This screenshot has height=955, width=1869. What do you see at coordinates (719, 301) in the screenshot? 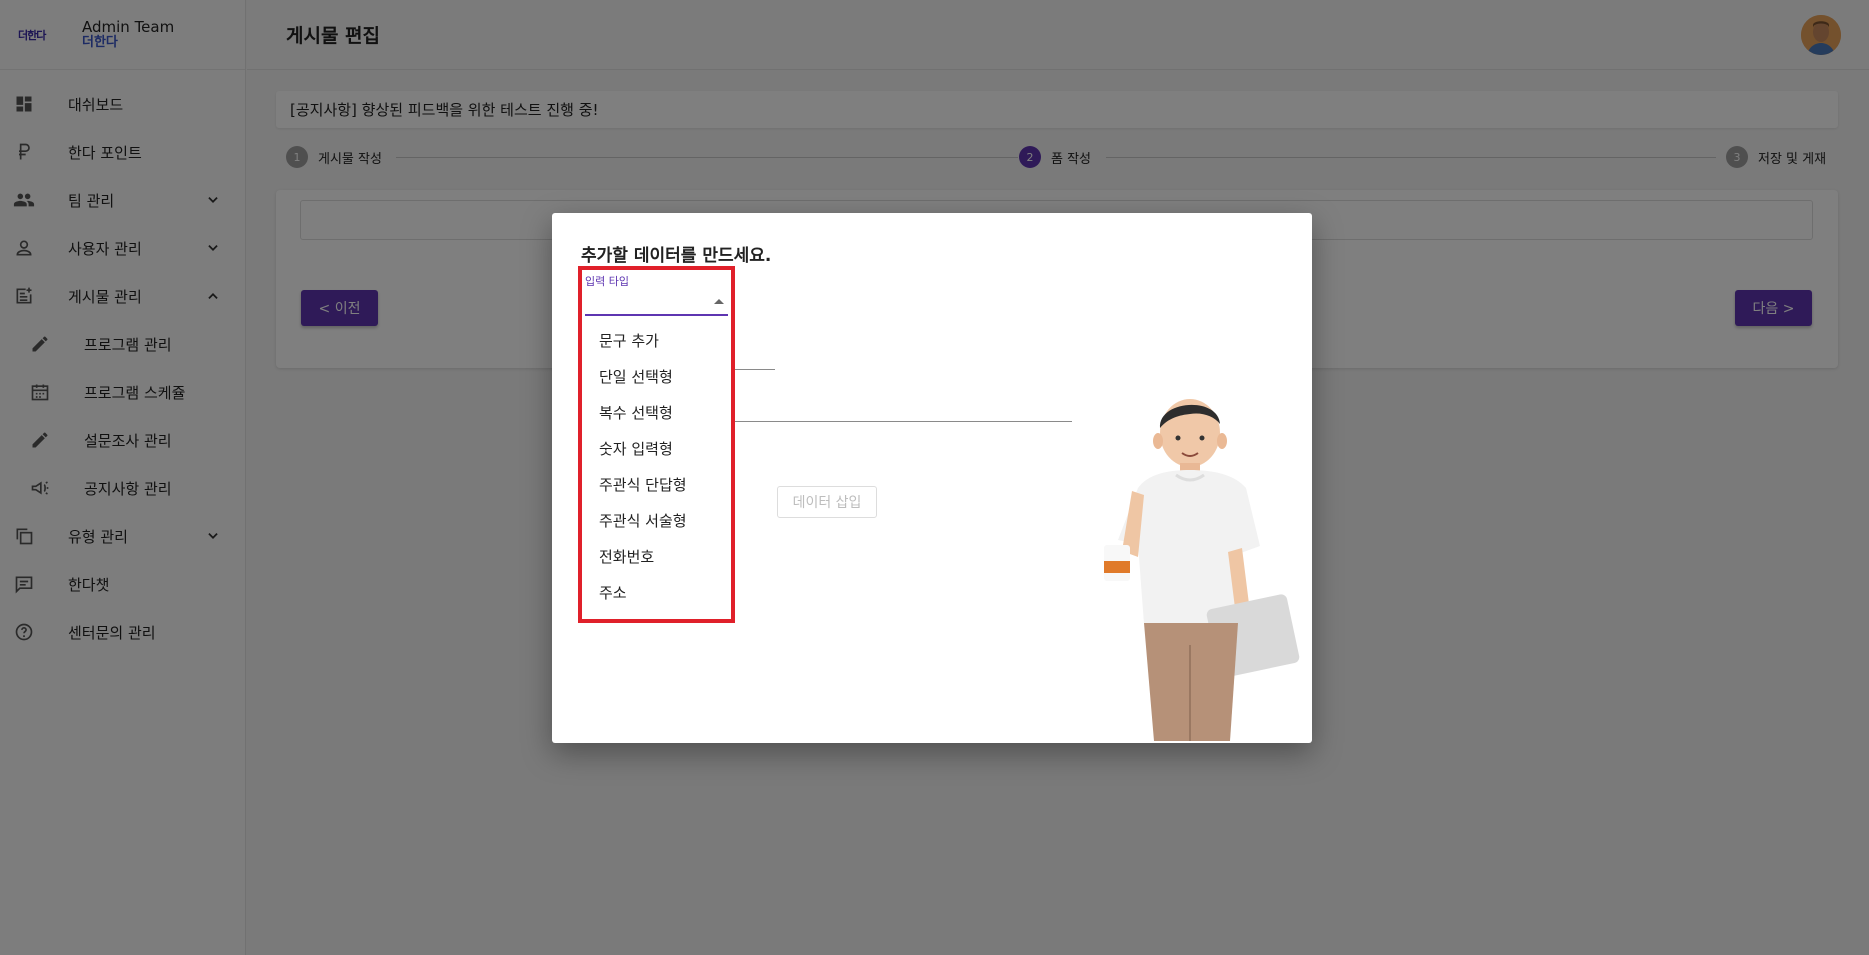
I see `caret-up-icon` at bounding box center [719, 301].